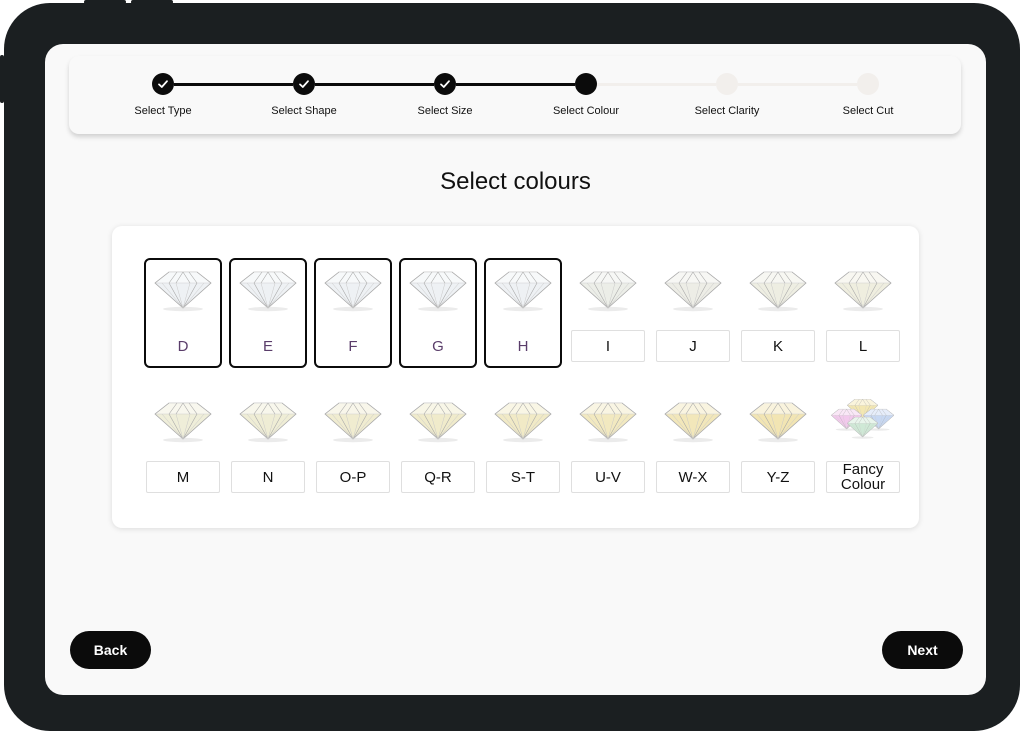 The height and width of the screenshot is (734, 1024). Describe the element at coordinates (778, 346) in the screenshot. I see `colour-label: K` at that location.